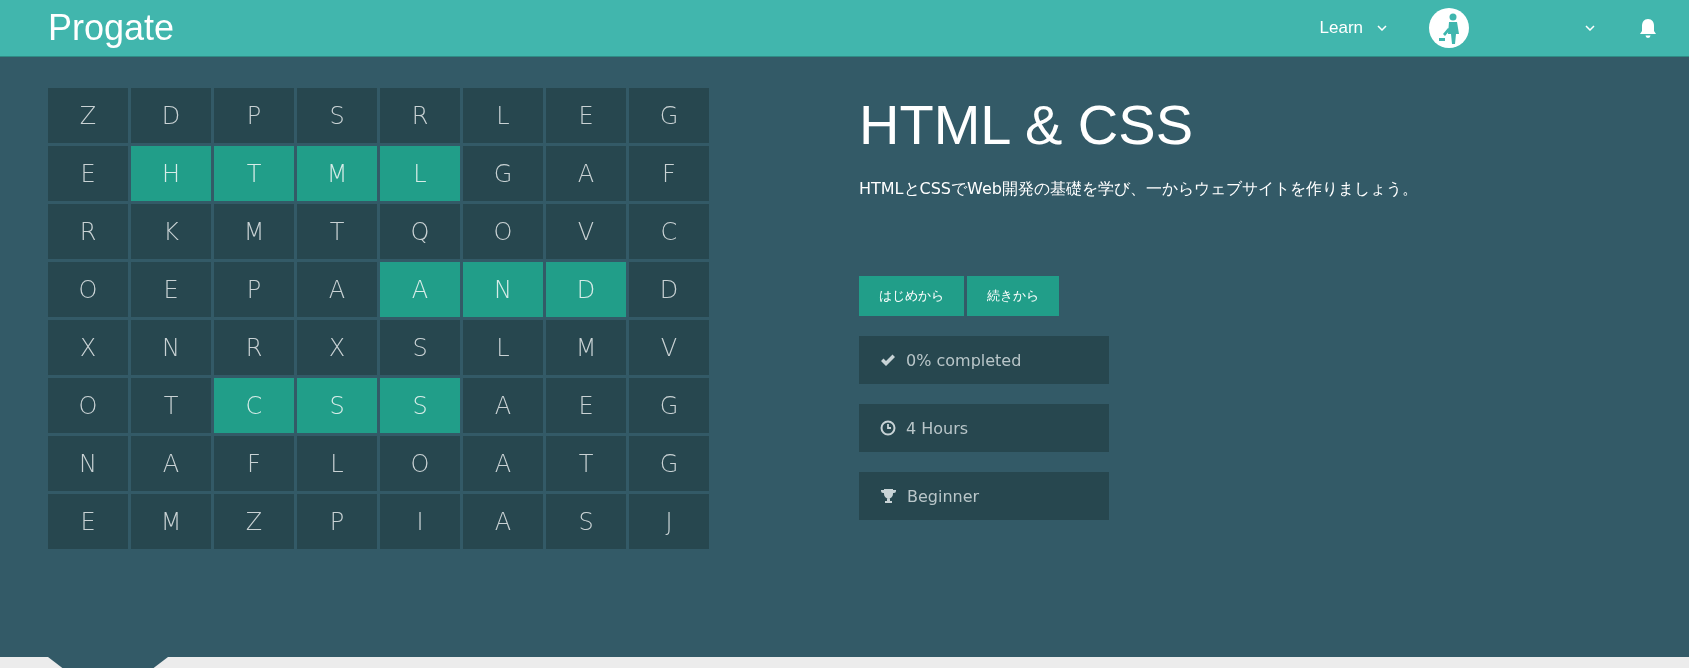  What do you see at coordinates (1026, 124) in the screenshot?
I see `course-title: HTML & CSS` at bounding box center [1026, 124].